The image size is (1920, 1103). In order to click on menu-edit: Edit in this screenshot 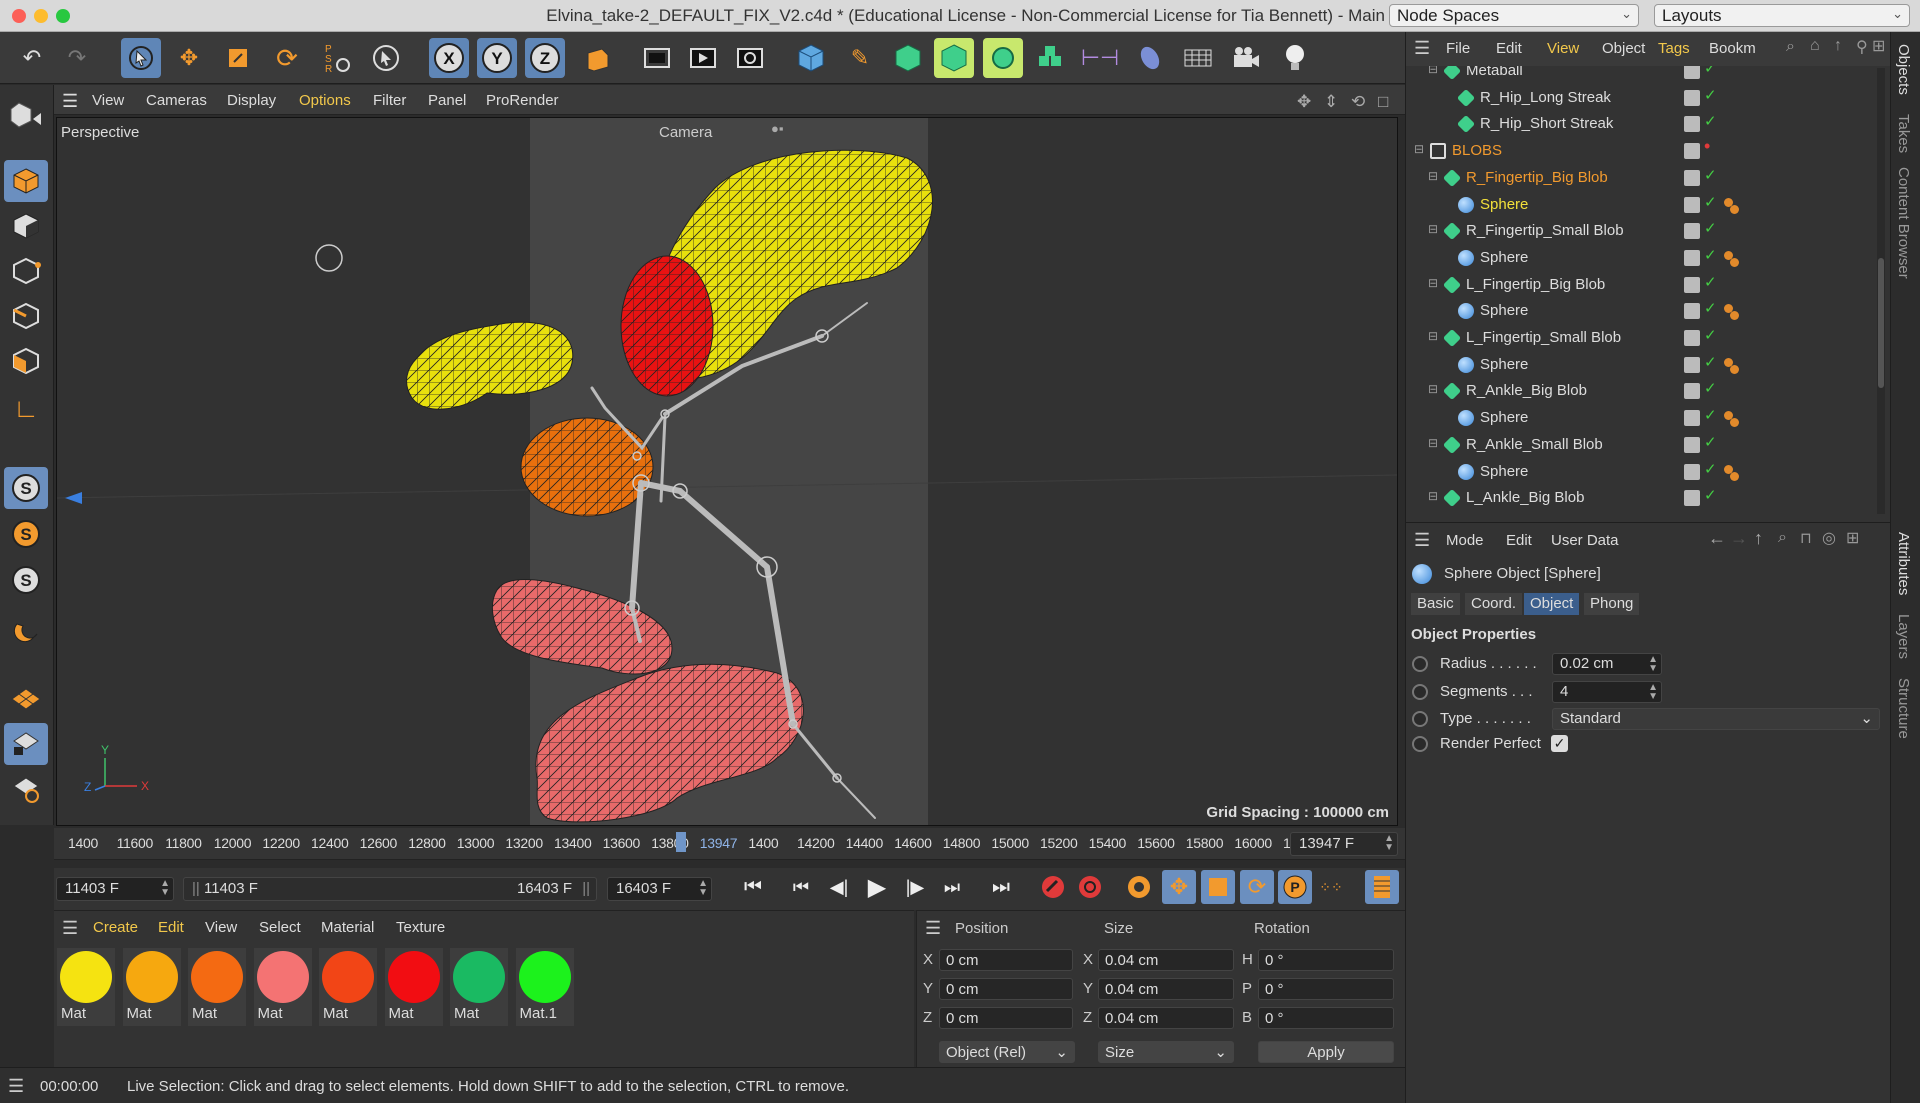, I will do `click(171, 927)`.